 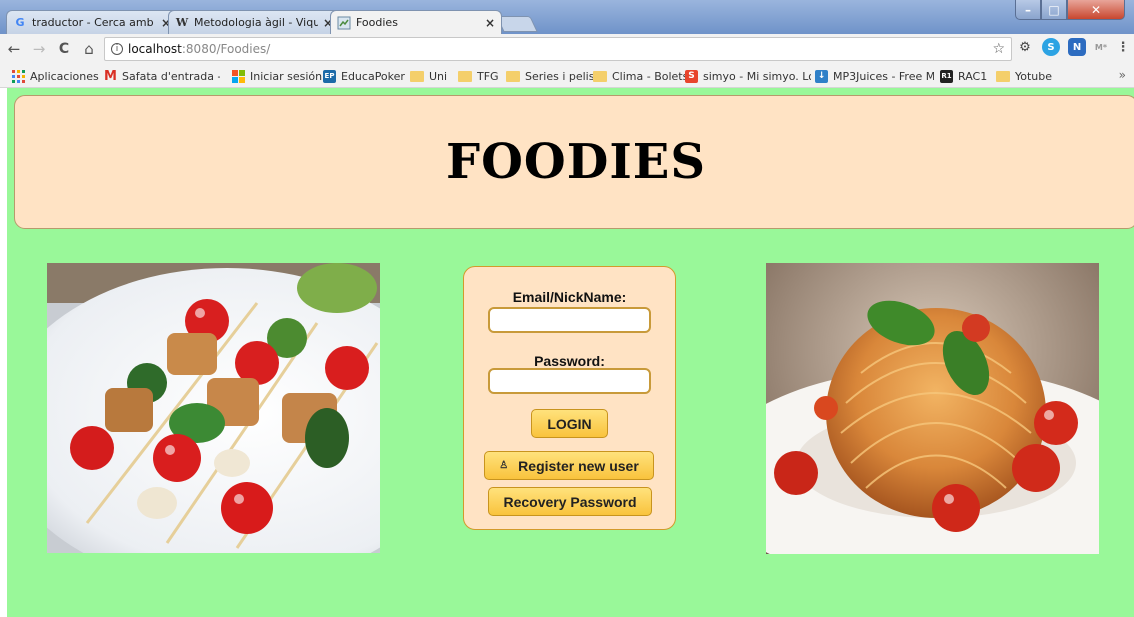 I want to click on address-bar: i localhost:8080/Foodies/ ☆, so click(x=558, y=49).